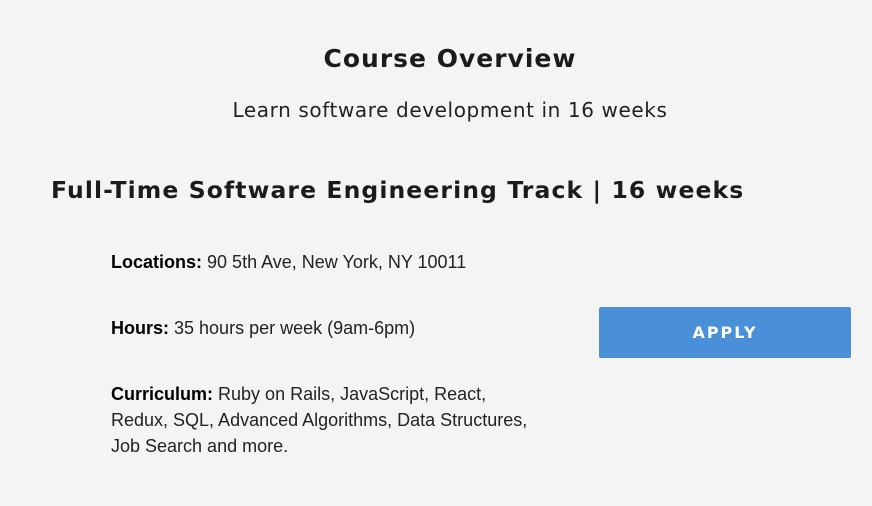 This screenshot has width=872, height=506. What do you see at coordinates (337, 262) in the screenshot?
I see `locations-value: 90 5th Ave, New York, NY 10011` at bounding box center [337, 262].